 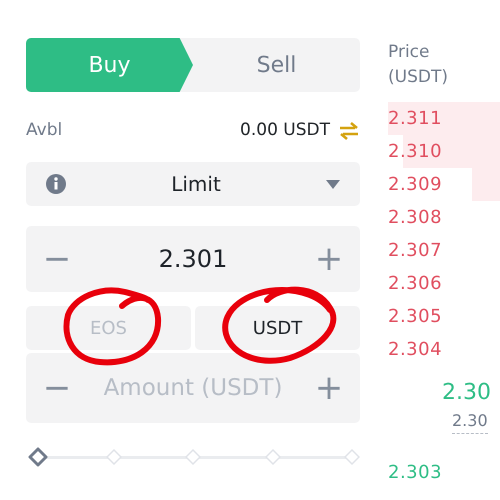 I want to click on transfer-icon, so click(x=349, y=131).